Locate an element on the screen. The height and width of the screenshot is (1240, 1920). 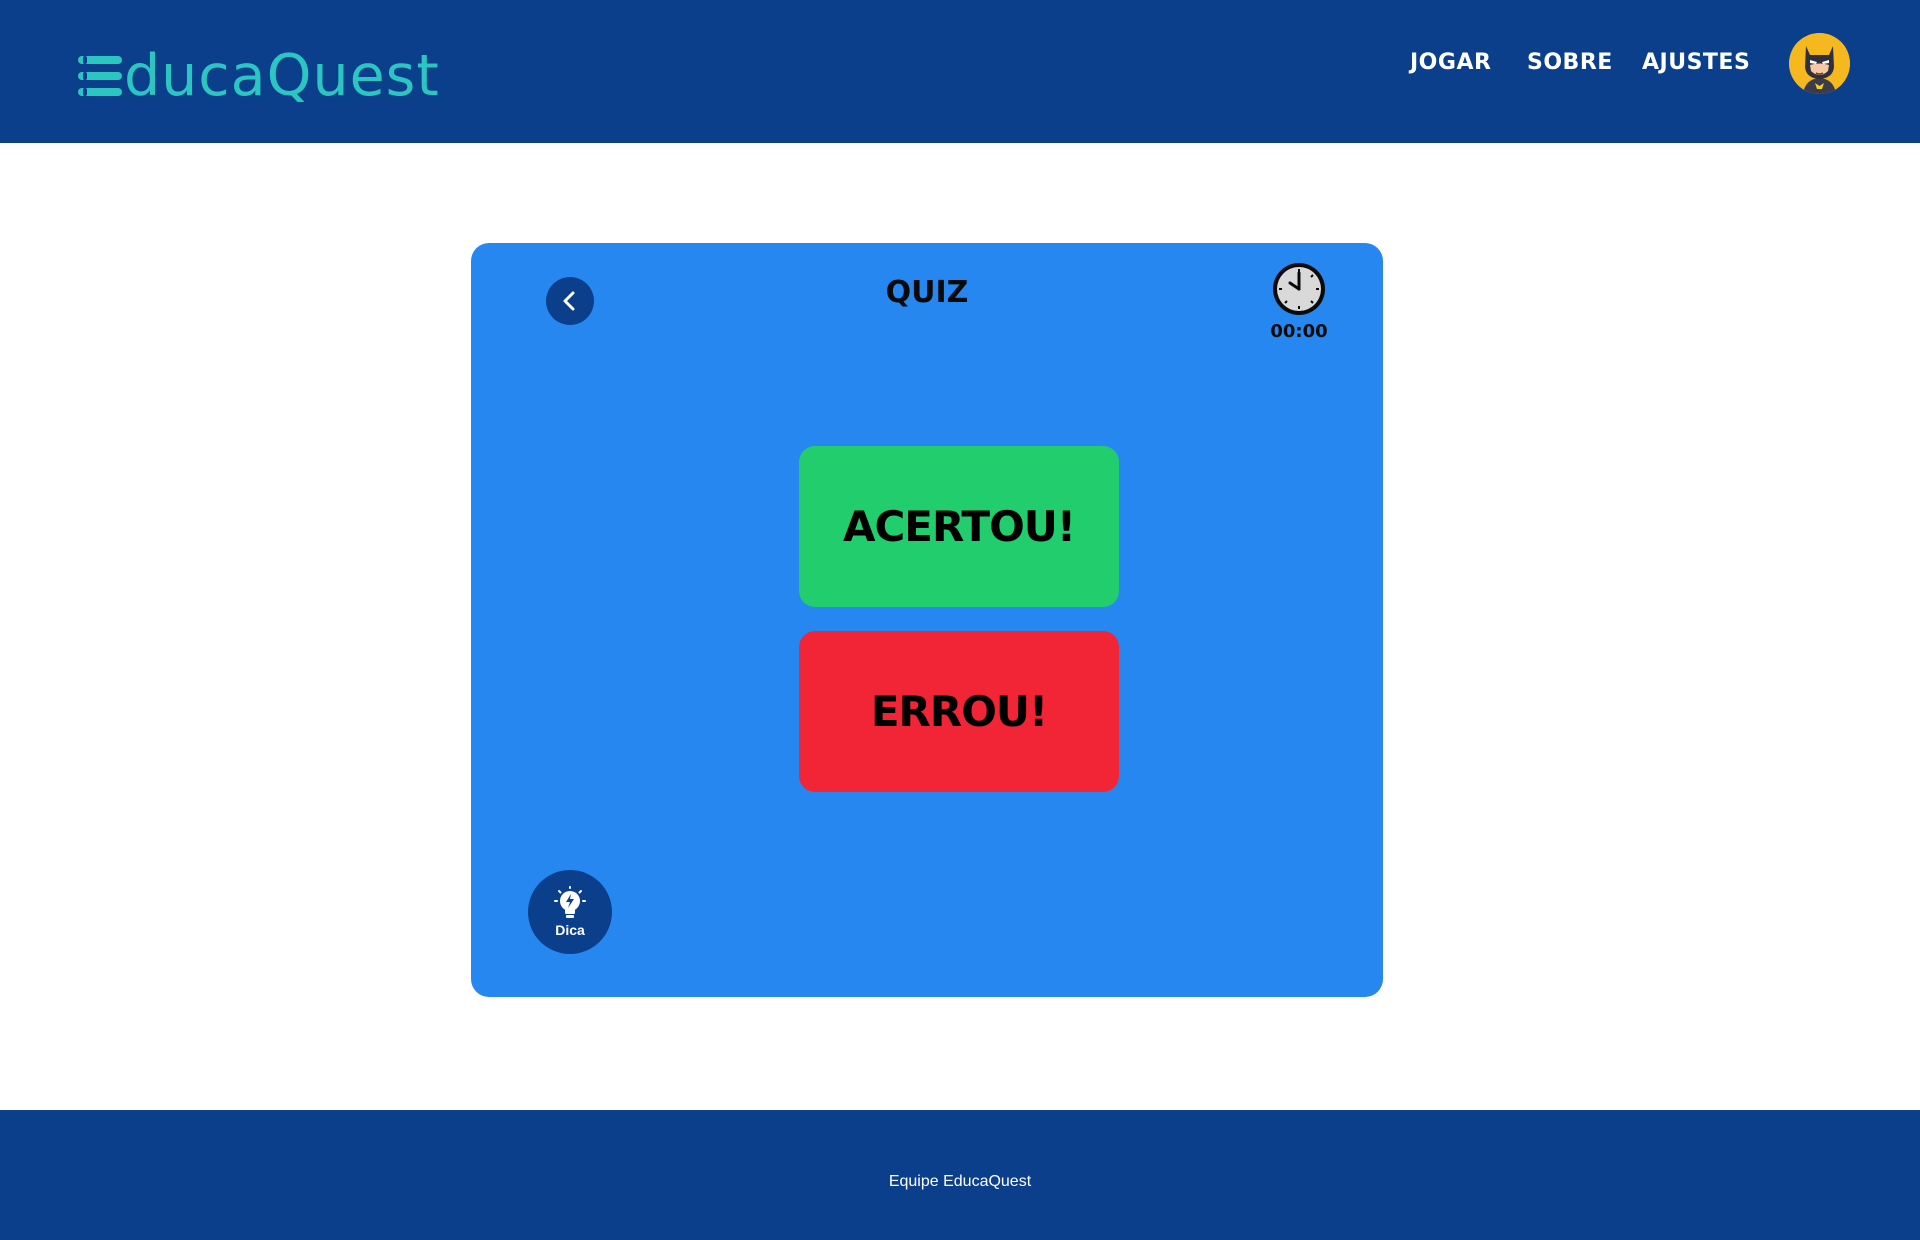
timer: 00:00 is located at coordinates (1299, 301).